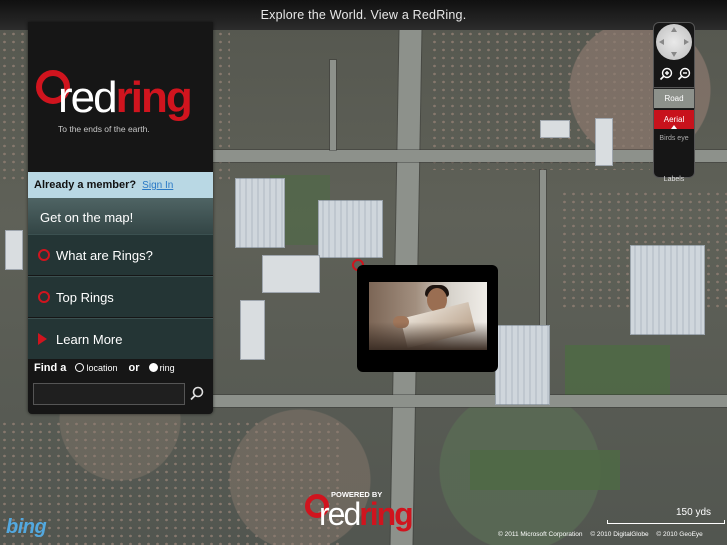 Image resolution: width=727 pixels, height=545 pixels. I want to click on powered-by-redring-logo: POWERED BY redring, so click(367, 512).